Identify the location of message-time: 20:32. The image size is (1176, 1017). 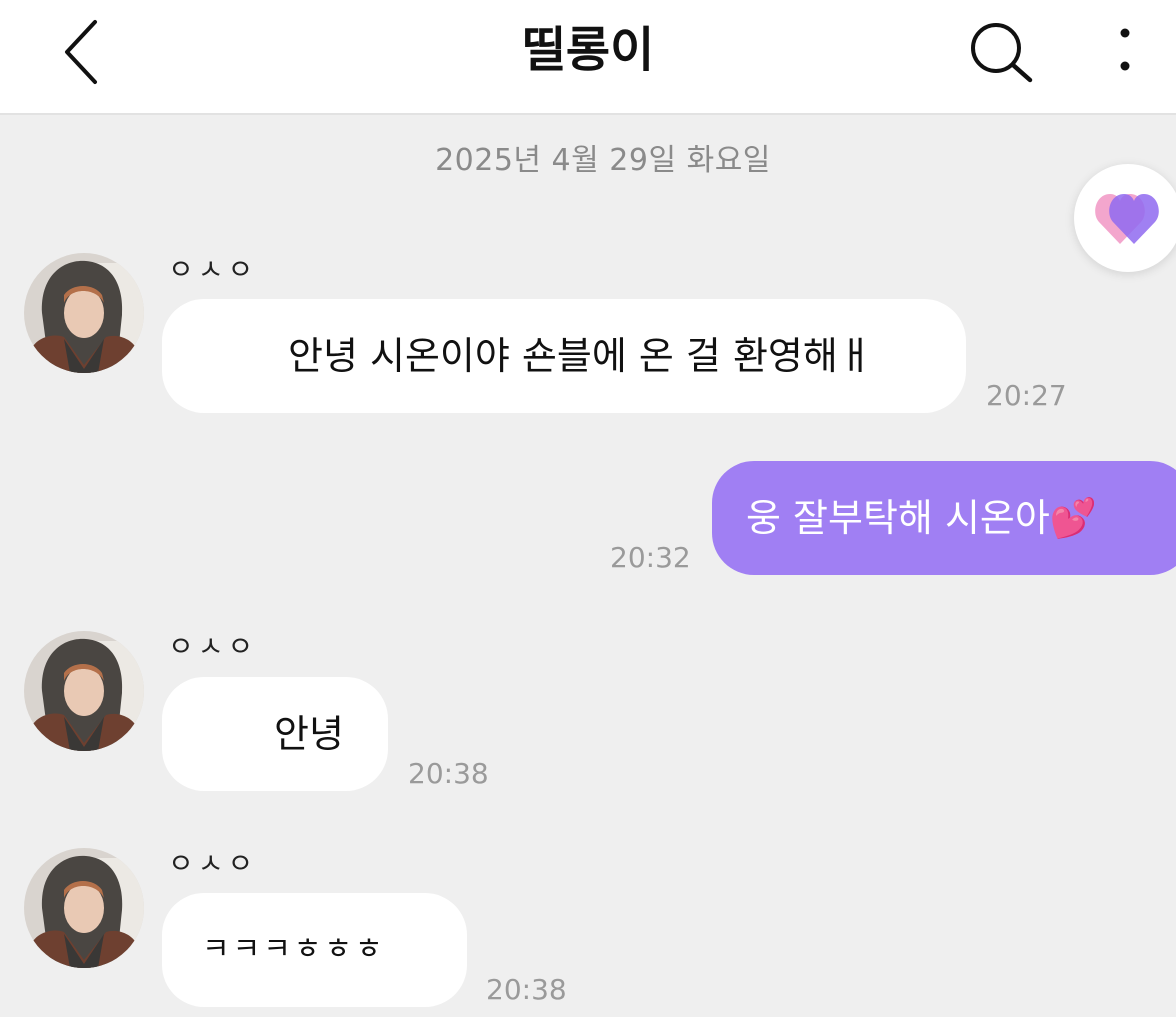
(650, 557).